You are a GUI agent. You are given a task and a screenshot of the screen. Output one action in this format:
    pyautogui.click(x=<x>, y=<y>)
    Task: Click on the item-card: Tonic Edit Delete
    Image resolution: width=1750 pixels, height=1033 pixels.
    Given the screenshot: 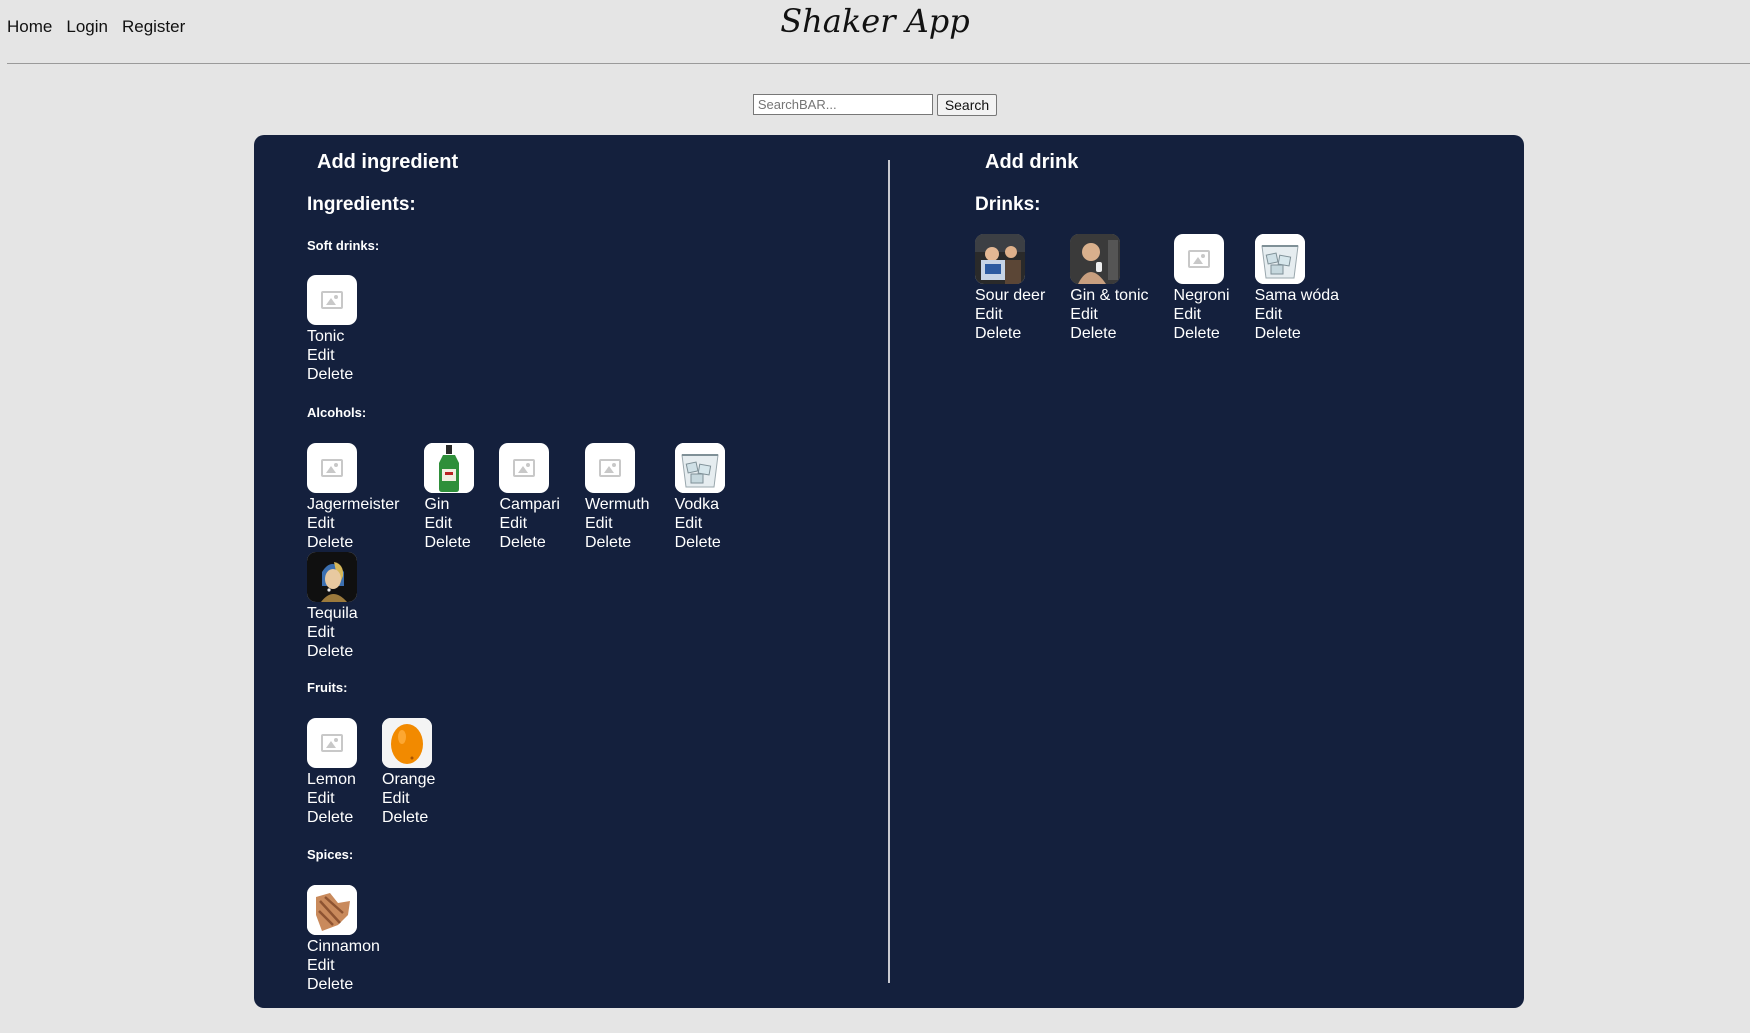 What is the action you would take?
    pyautogui.click(x=332, y=329)
    